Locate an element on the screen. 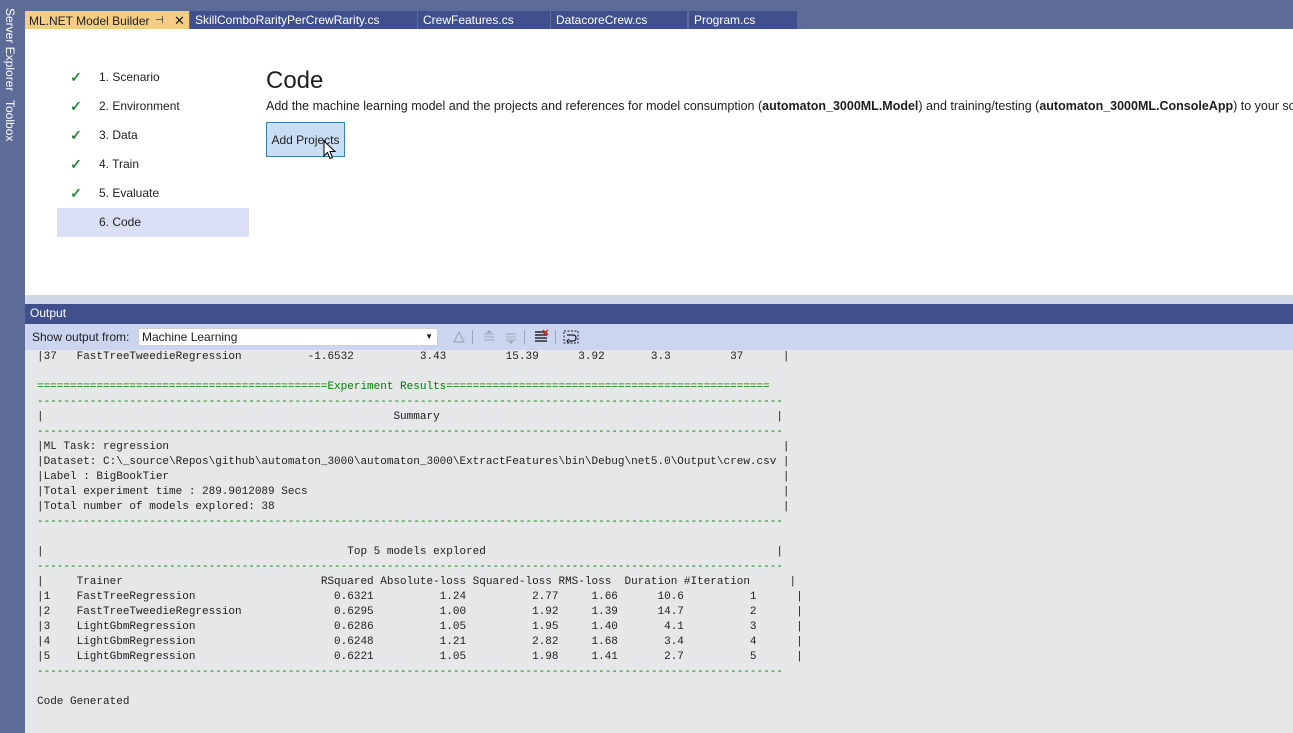  output-line: |Total number of models explored: 38 | is located at coordinates (413, 507).